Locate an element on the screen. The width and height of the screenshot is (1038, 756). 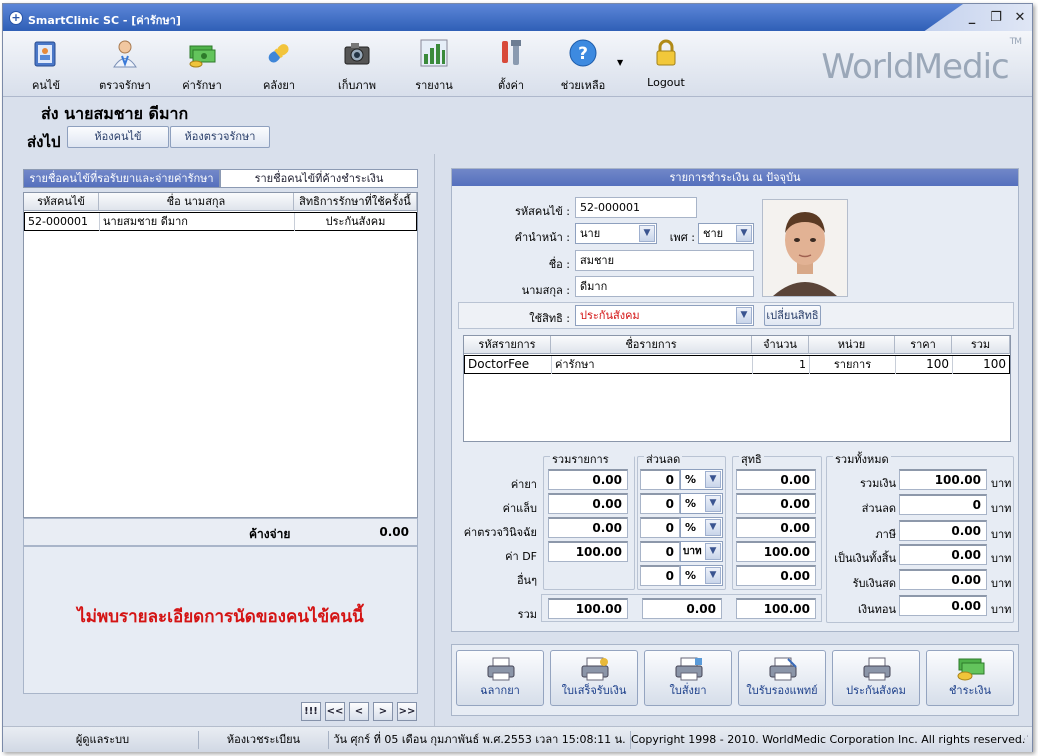
sum-disc-value: 0.00 is located at coordinates (682, 608).